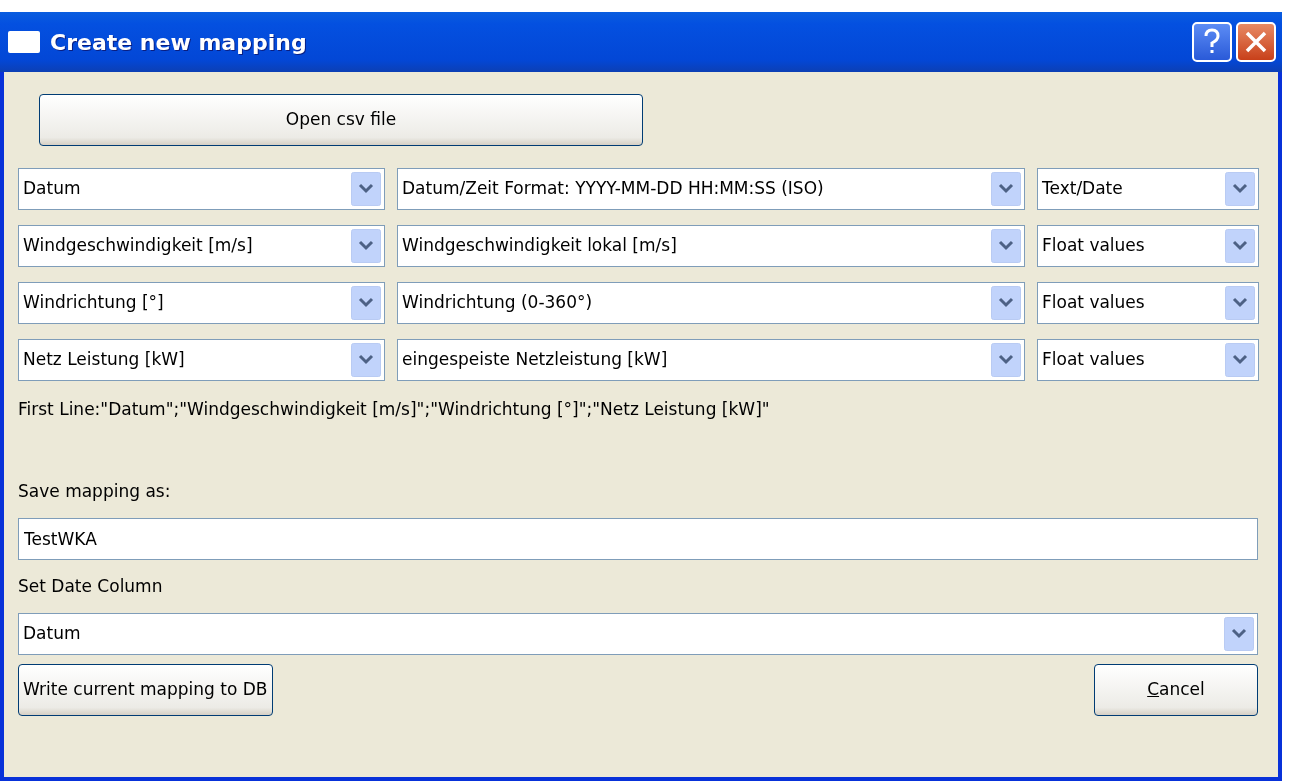 This screenshot has height=781, width=1289. Describe the element at coordinates (711, 303) in the screenshot. I see `target-field-dropdown: Windrichtung (0-360°)` at that location.